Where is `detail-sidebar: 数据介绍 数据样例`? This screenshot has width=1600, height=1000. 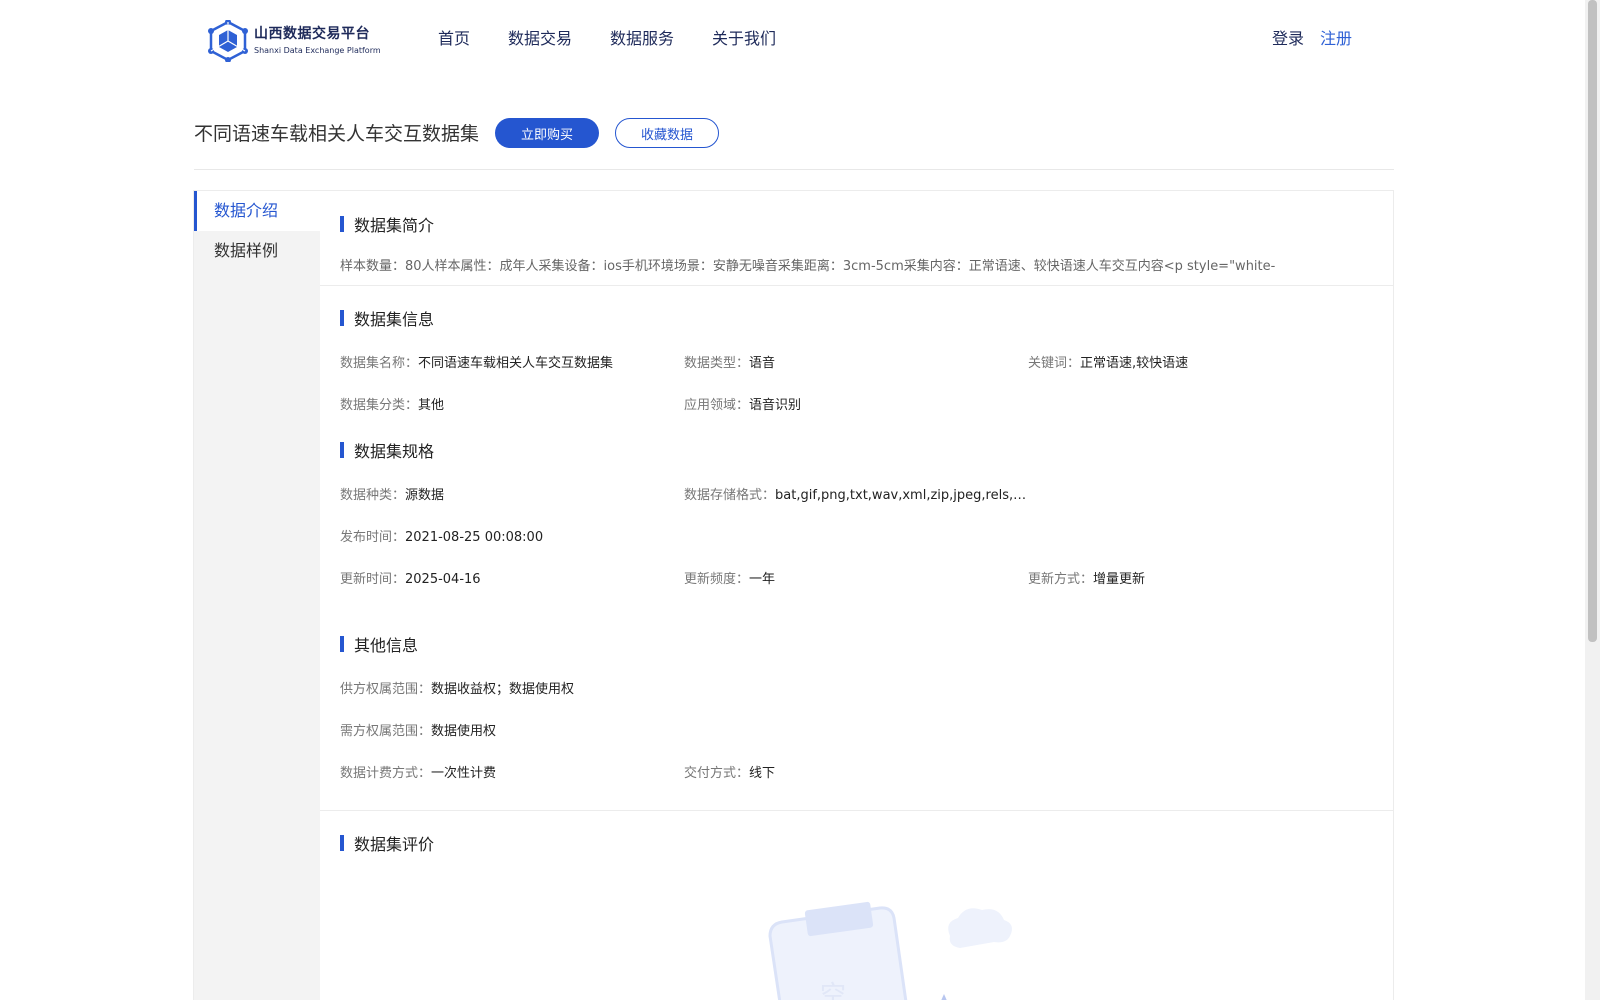
detail-sidebar: 数据介绍 数据样例 is located at coordinates (257, 595).